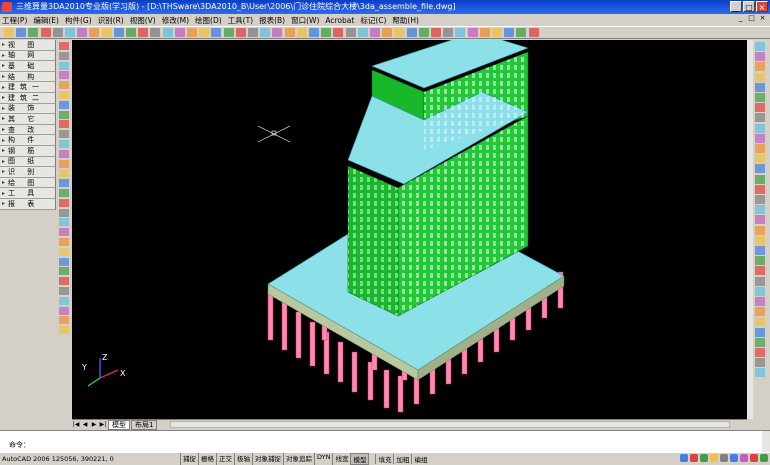 Image resolution: width=770 pixels, height=465 pixels. What do you see at coordinates (298, 459) in the screenshot?
I see `status-toggle-button: 对象追踪` at bounding box center [298, 459].